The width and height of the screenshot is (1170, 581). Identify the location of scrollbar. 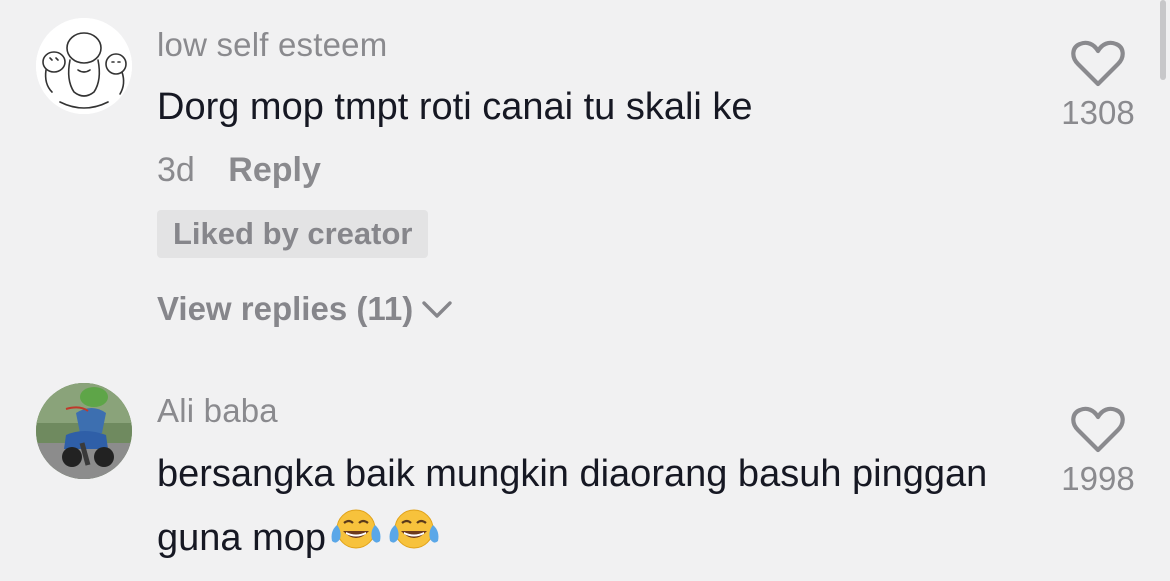
(1163, 40).